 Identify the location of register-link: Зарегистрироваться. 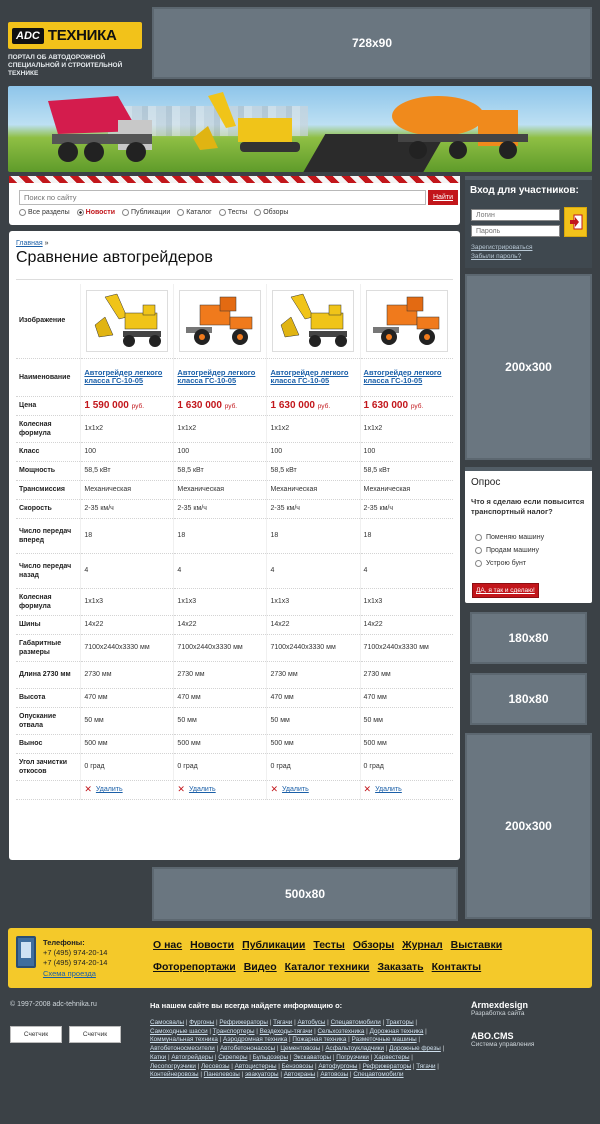
(501, 247).